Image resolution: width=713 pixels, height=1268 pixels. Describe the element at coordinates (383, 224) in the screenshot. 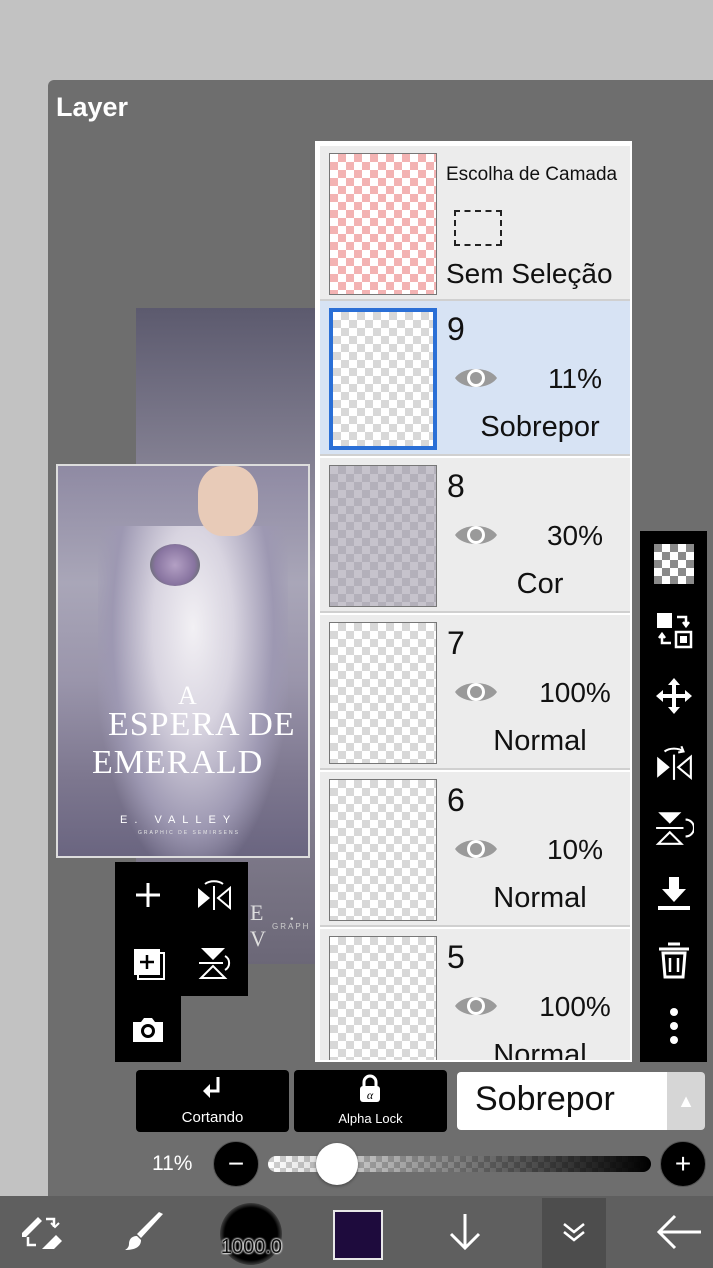

I see `selection-thumbnail` at that location.